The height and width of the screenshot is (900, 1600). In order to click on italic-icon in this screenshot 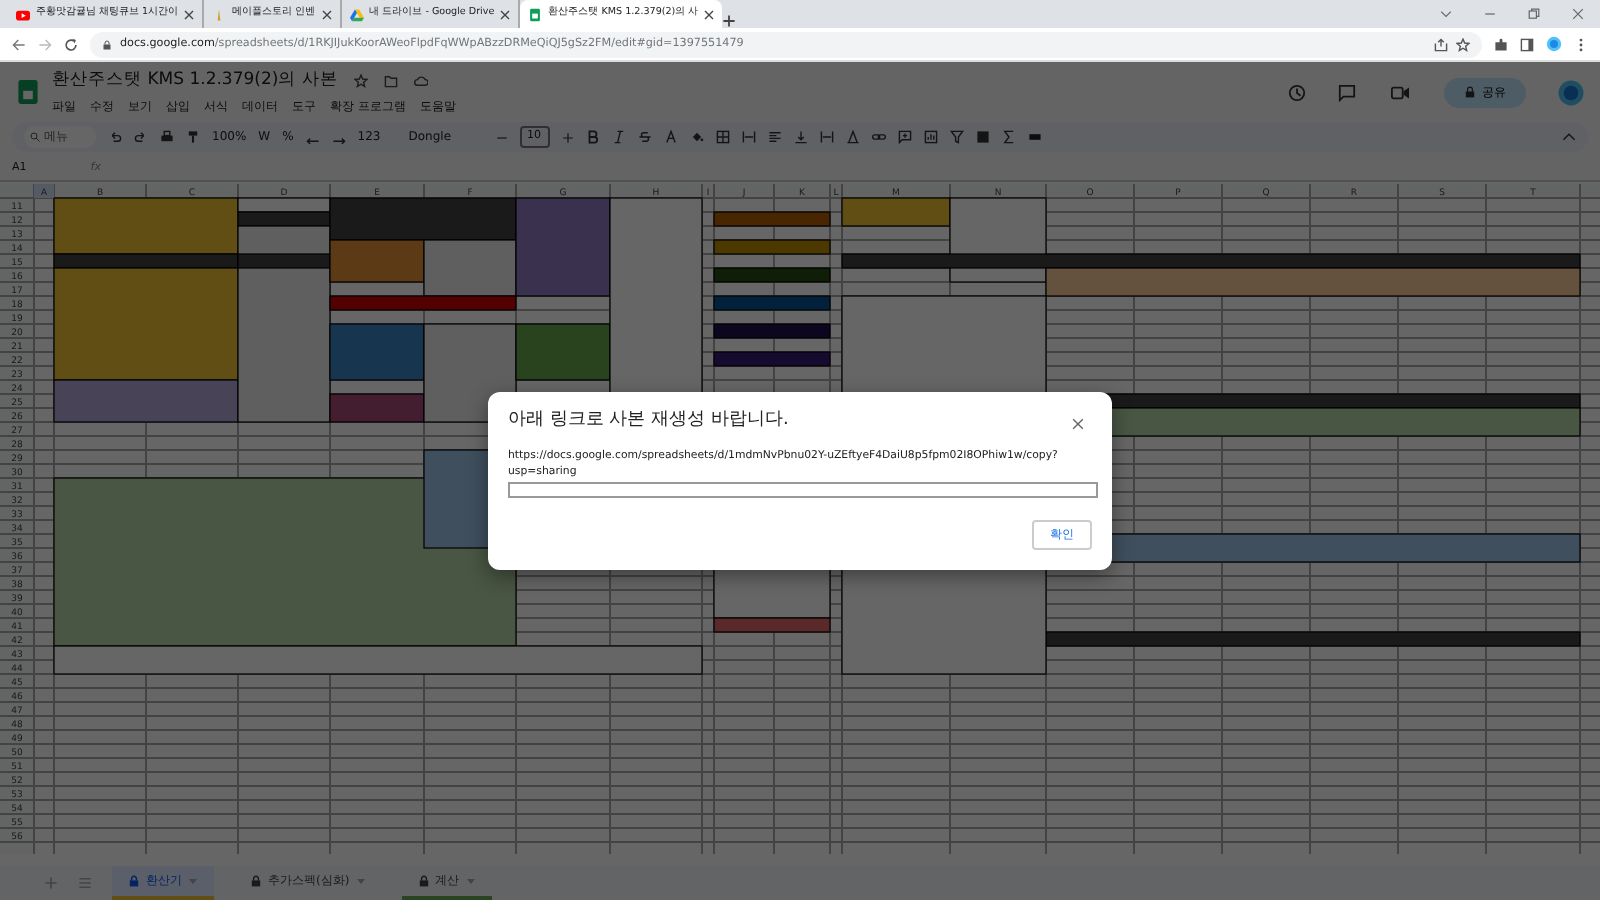, I will do `click(618, 137)`.